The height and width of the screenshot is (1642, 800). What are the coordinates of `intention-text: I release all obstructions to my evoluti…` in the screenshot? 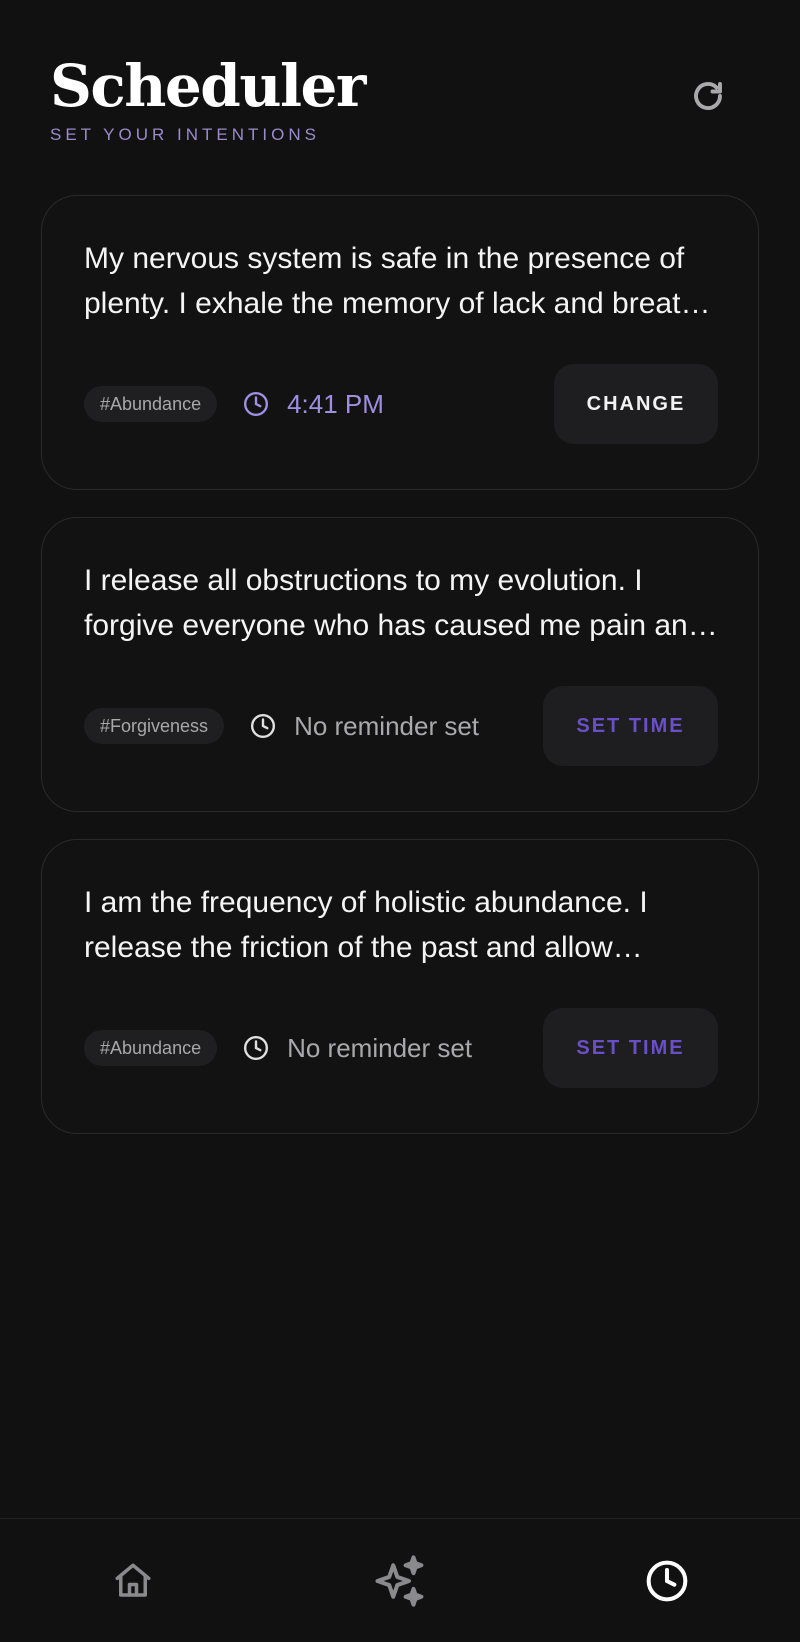 It's located at (403, 603).